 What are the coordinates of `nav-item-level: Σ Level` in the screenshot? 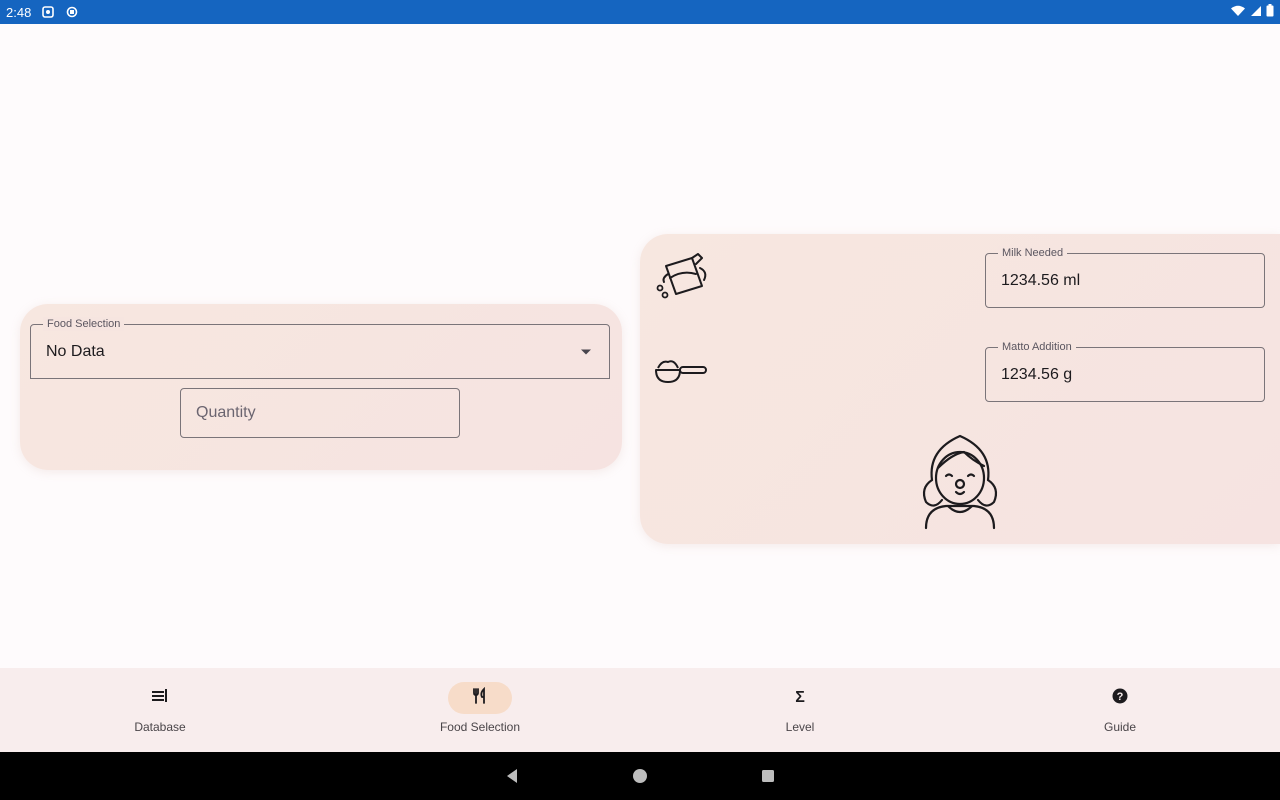 It's located at (800, 710).